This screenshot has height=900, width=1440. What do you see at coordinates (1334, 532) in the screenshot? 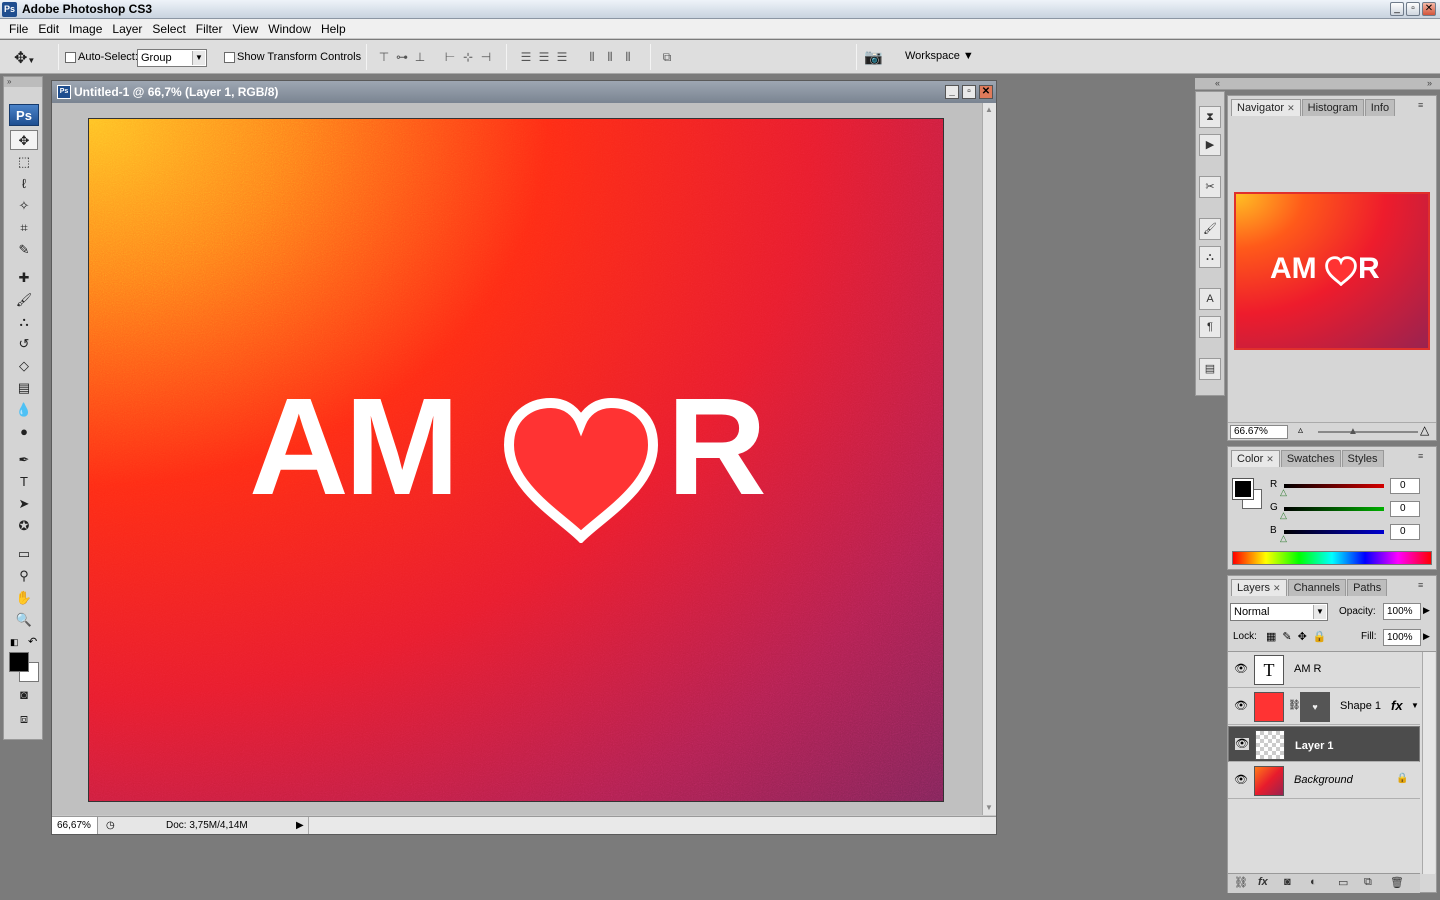
I see `channel-b-slider` at bounding box center [1334, 532].